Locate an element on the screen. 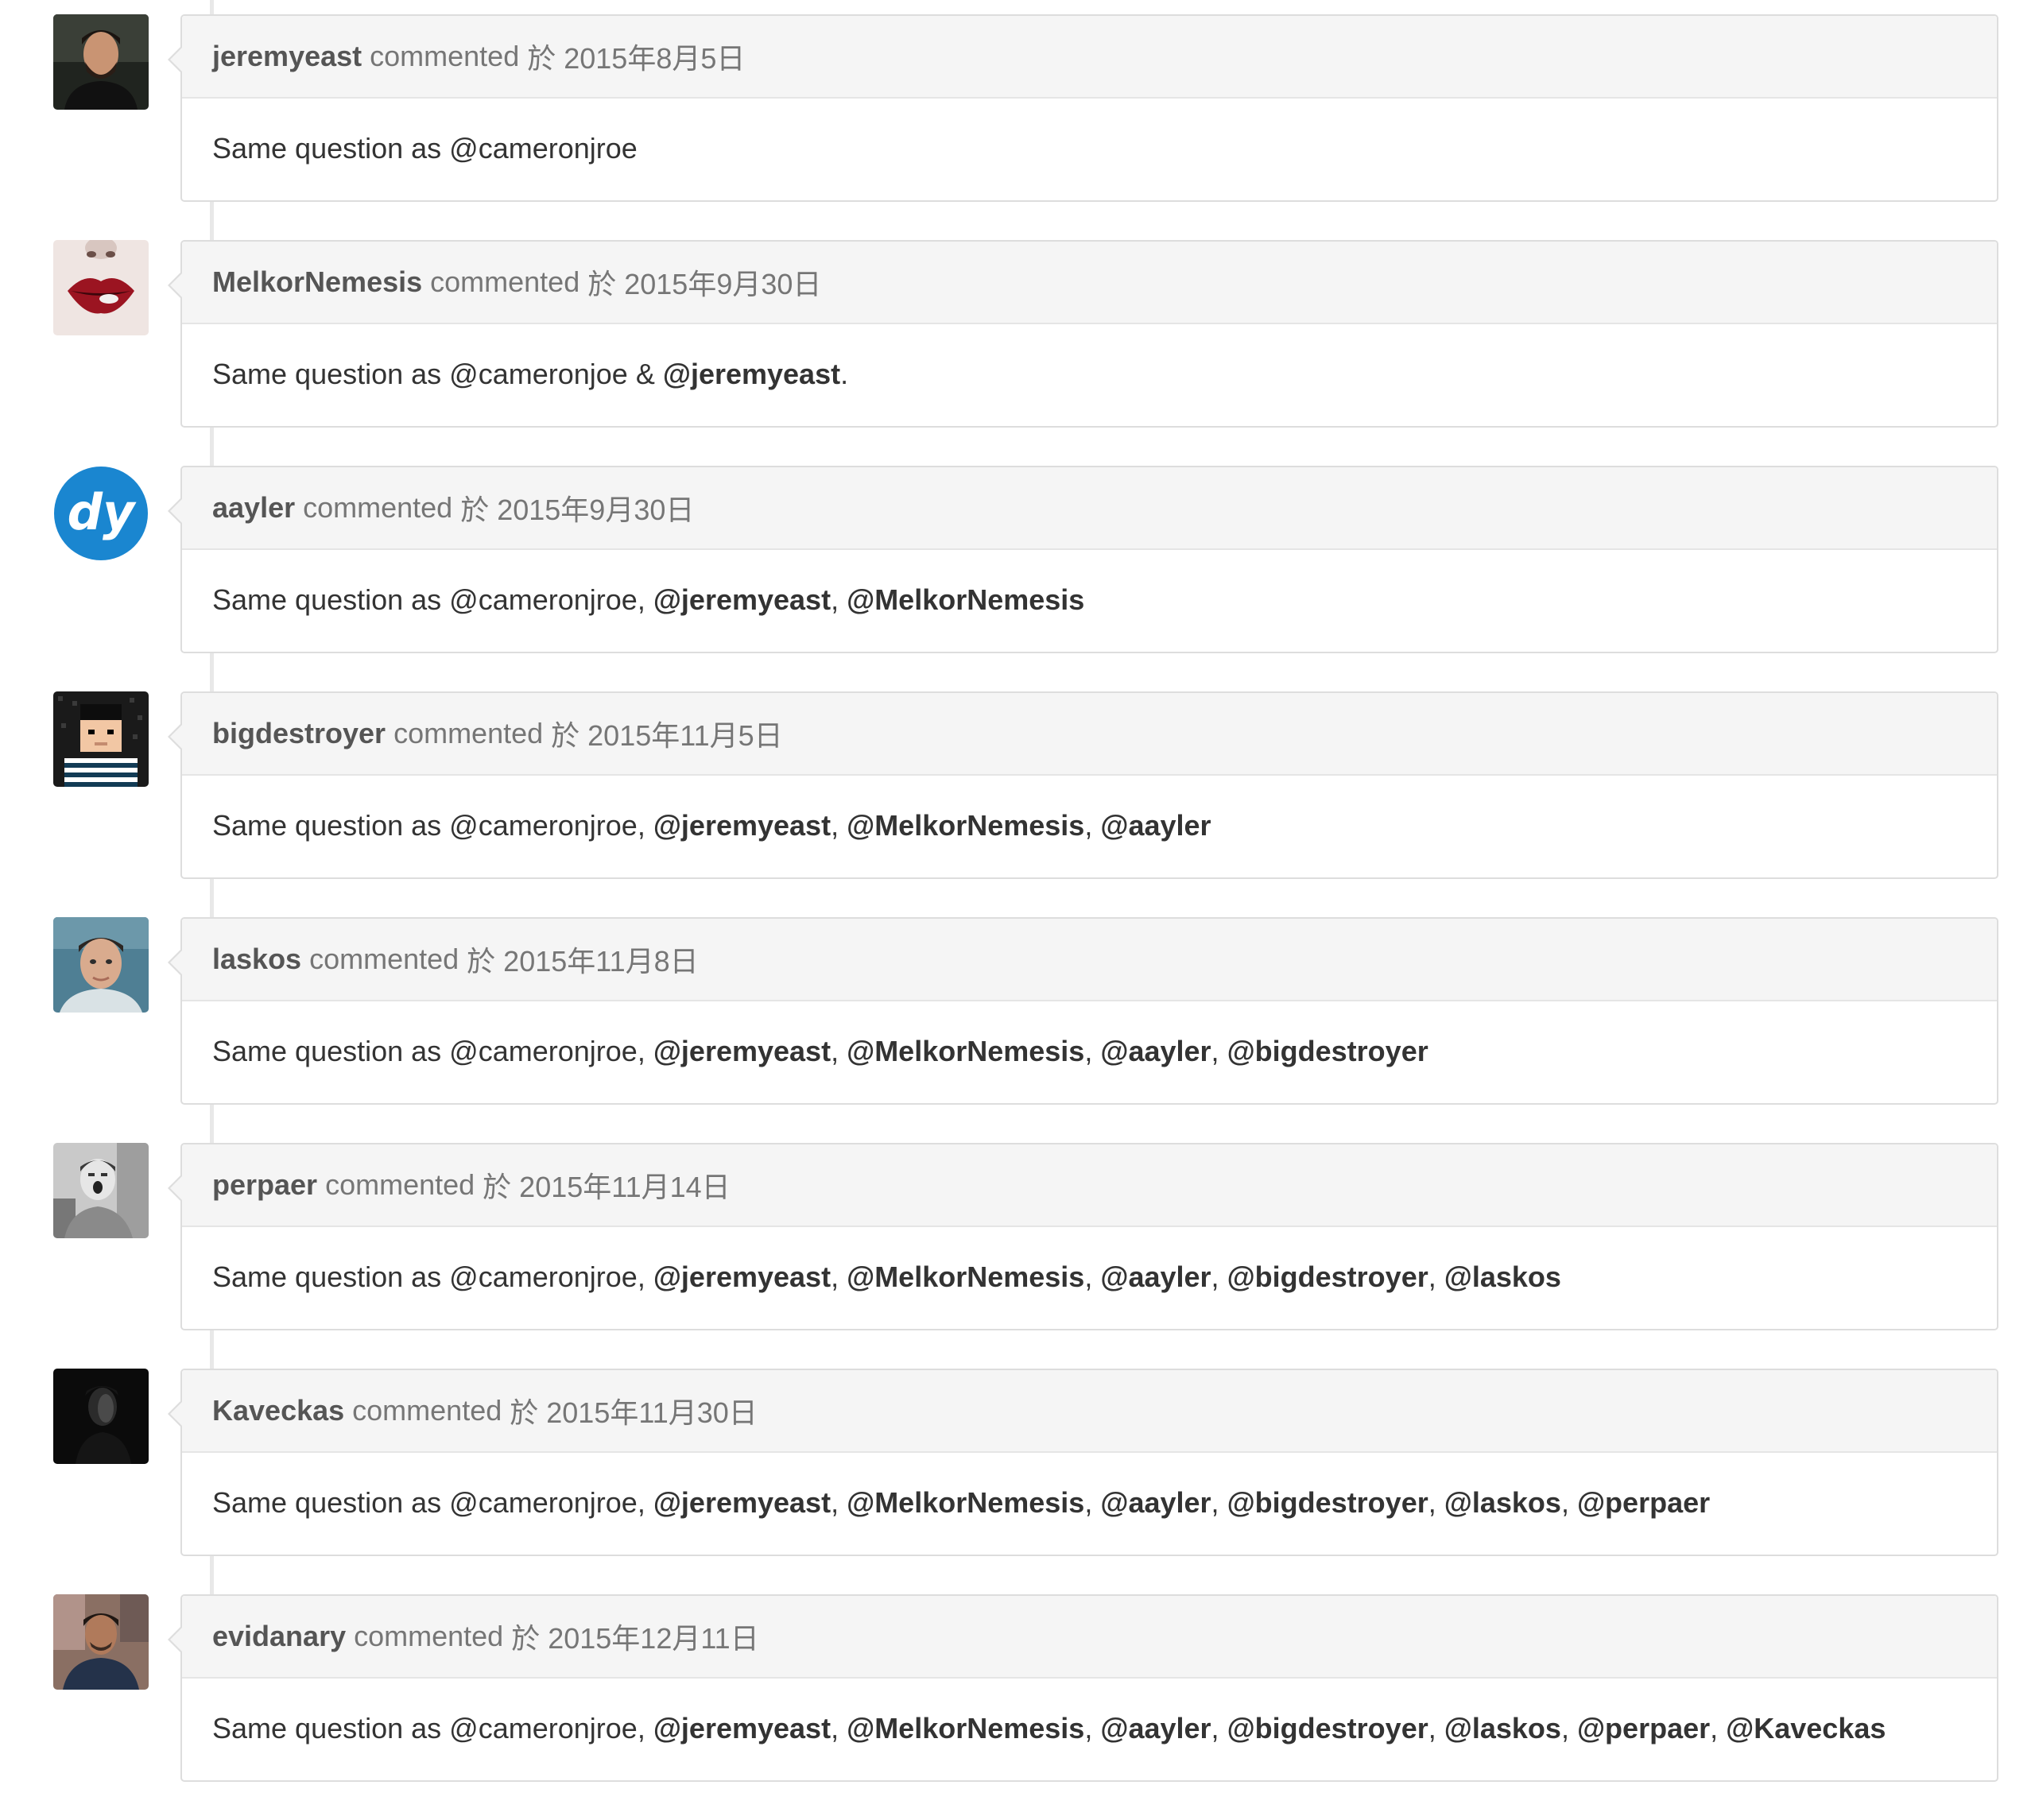 This screenshot has height=1820, width=2035. comment-header: bigdestroyer commented 於 2015年11月5日 is located at coordinates (1089, 734).